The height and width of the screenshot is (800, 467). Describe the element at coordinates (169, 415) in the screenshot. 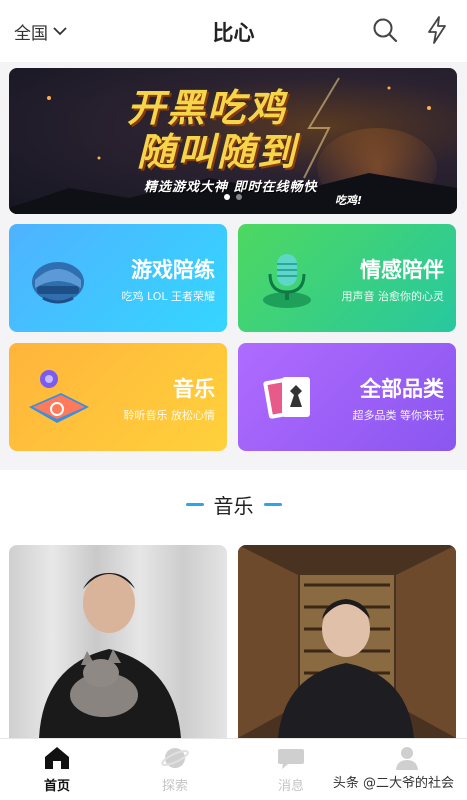

I see `category-subtitle: 聆听音乐 放松心情` at that location.